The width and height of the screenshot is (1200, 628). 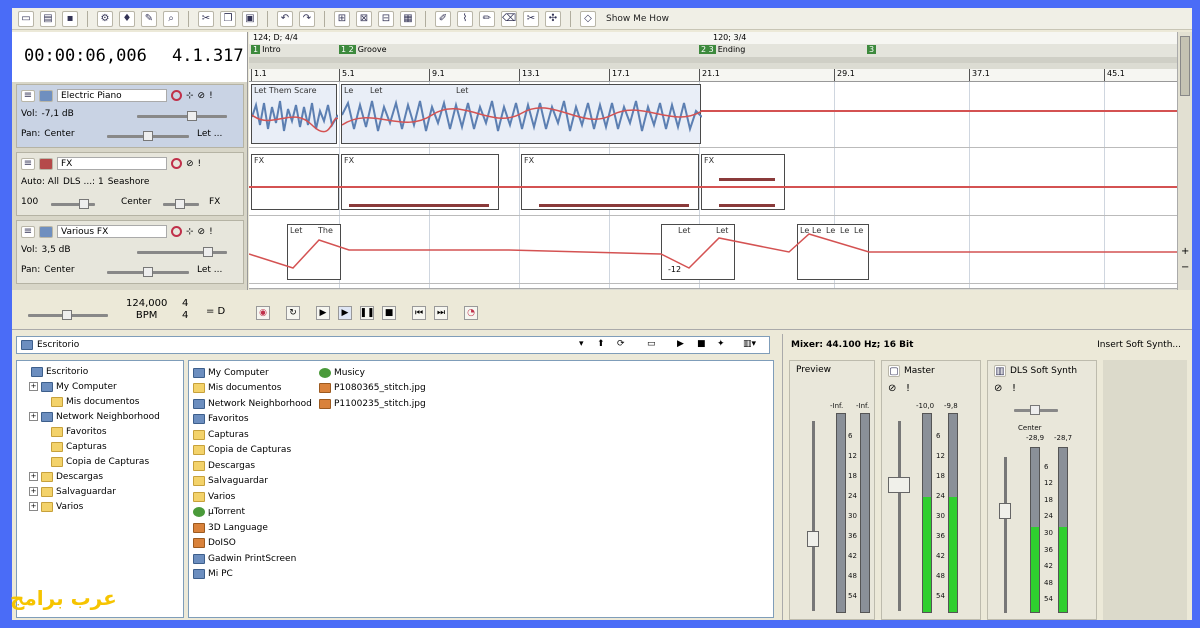 I want to click on play-from-start-button: ▶, so click(x=323, y=313).